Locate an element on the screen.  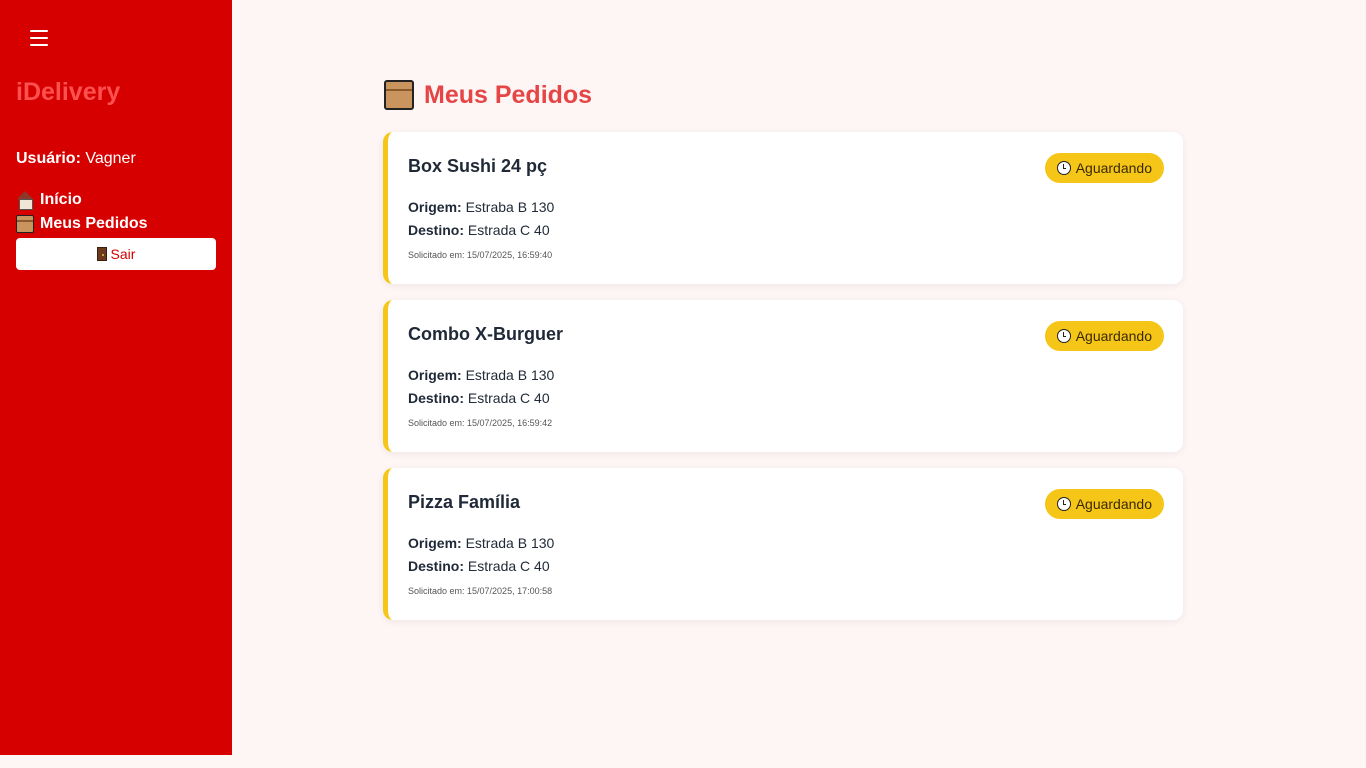
user-label: Usuário: is located at coordinates (48, 158).